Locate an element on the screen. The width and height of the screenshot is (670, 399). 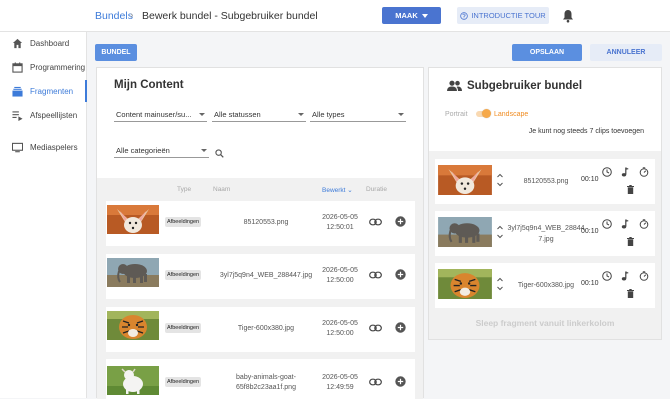
column-header-name: Naam is located at coordinates (221, 189).